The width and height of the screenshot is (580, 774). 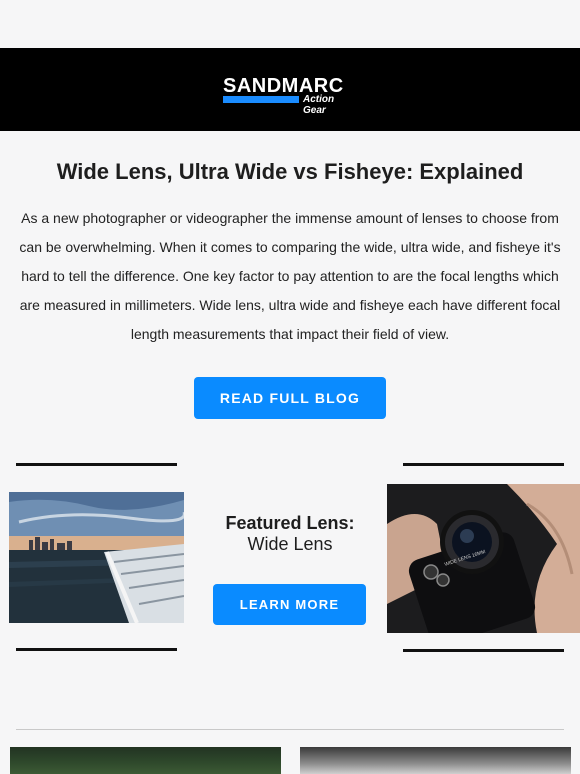 I want to click on section-divider, so click(x=290, y=729).